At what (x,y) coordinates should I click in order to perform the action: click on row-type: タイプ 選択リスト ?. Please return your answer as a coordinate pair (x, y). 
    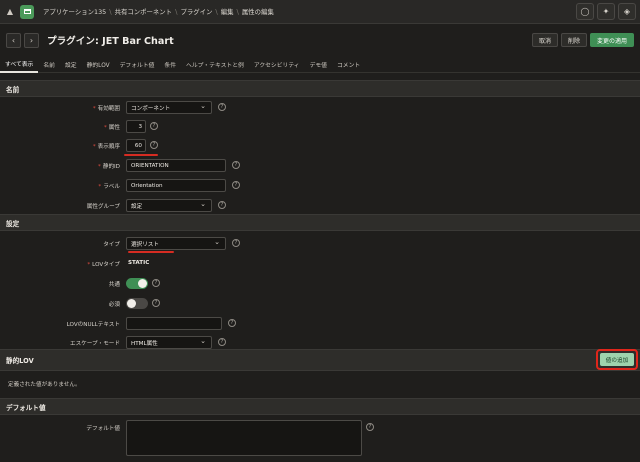
    Looking at the image, I should click on (320, 245).